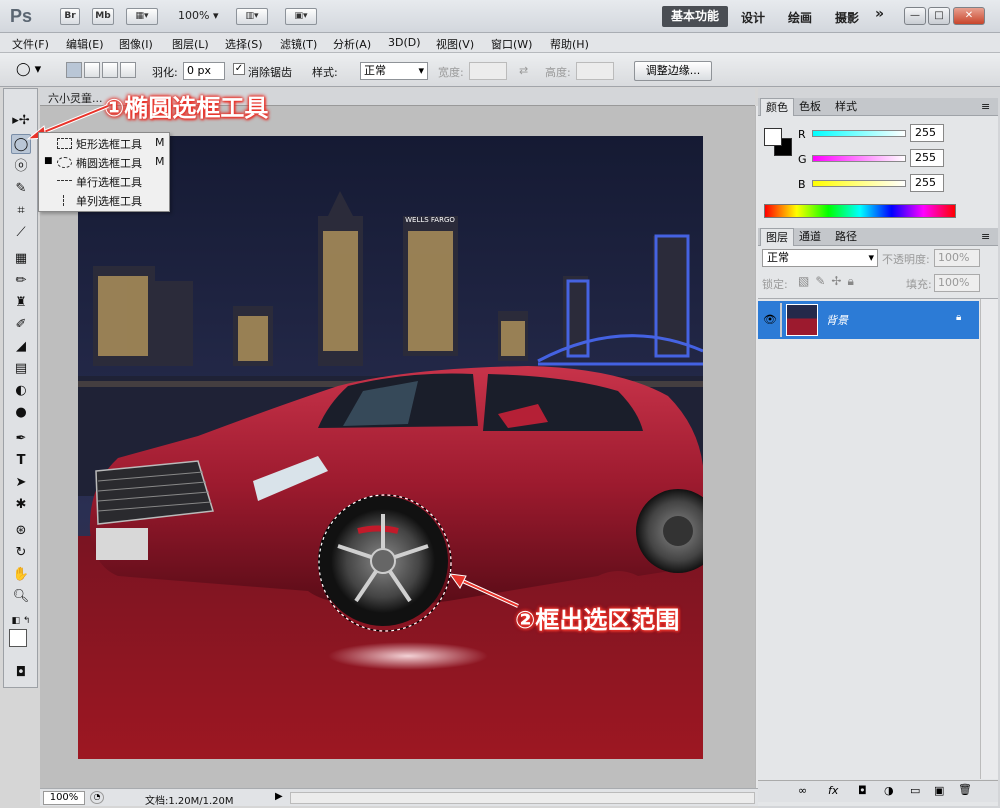 This screenshot has width=1000, height=808. I want to click on link-icon: ∞, so click(802, 790).